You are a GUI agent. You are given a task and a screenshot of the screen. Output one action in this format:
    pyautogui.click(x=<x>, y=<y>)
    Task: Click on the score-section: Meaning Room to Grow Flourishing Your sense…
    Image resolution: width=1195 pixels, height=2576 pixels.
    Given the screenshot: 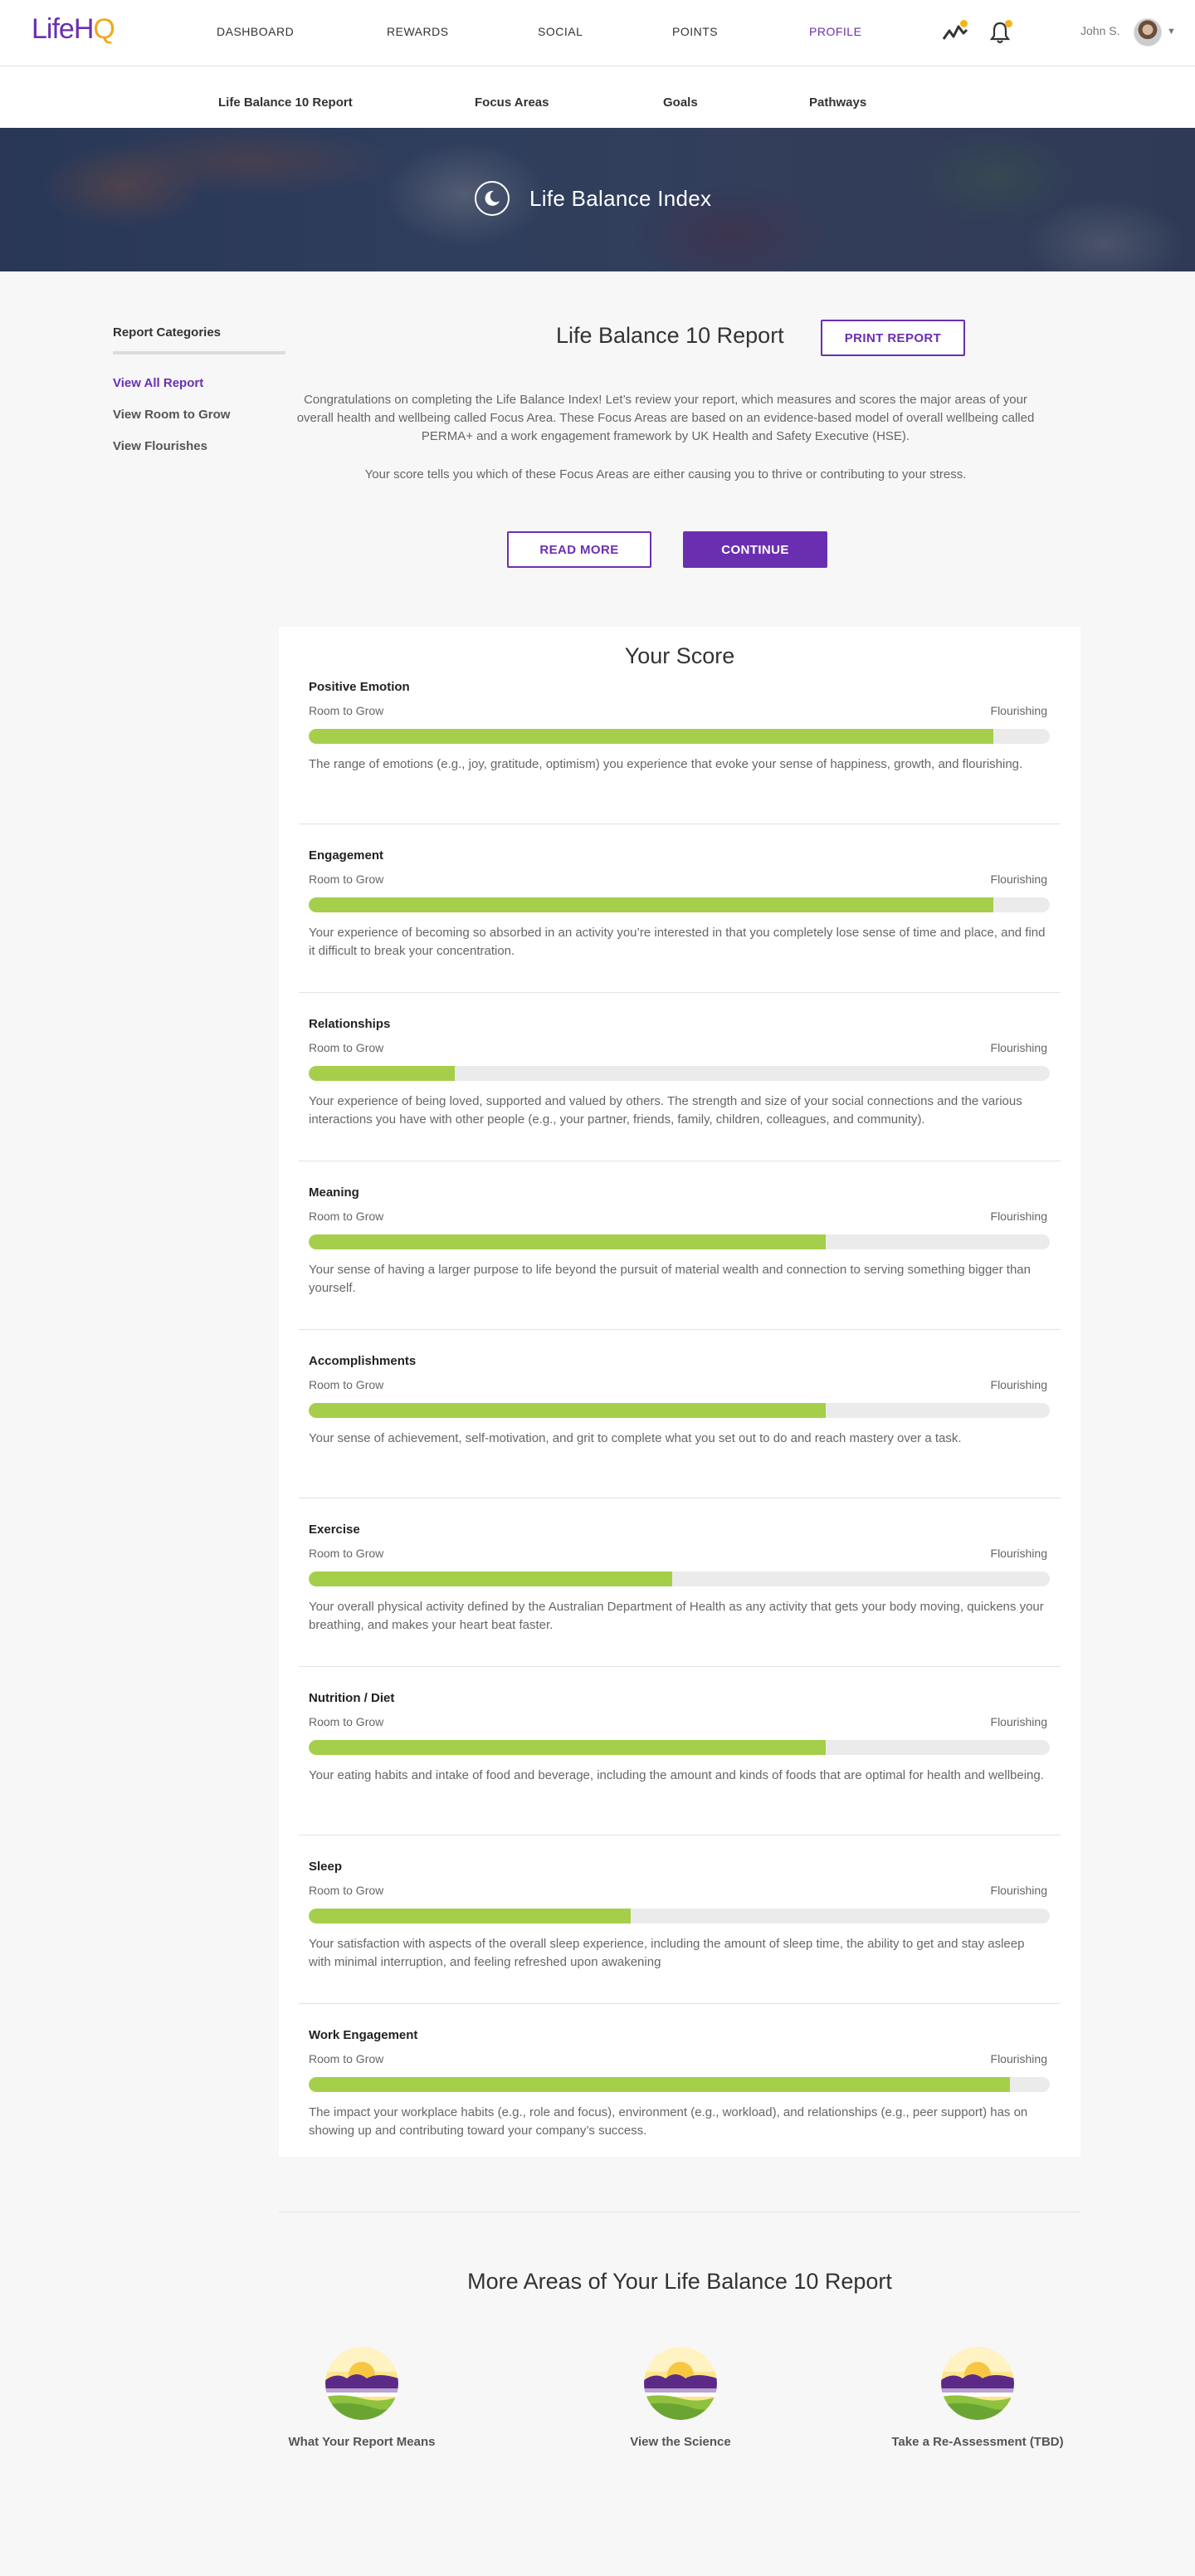 What is the action you would take?
    pyautogui.click(x=683, y=1241)
    